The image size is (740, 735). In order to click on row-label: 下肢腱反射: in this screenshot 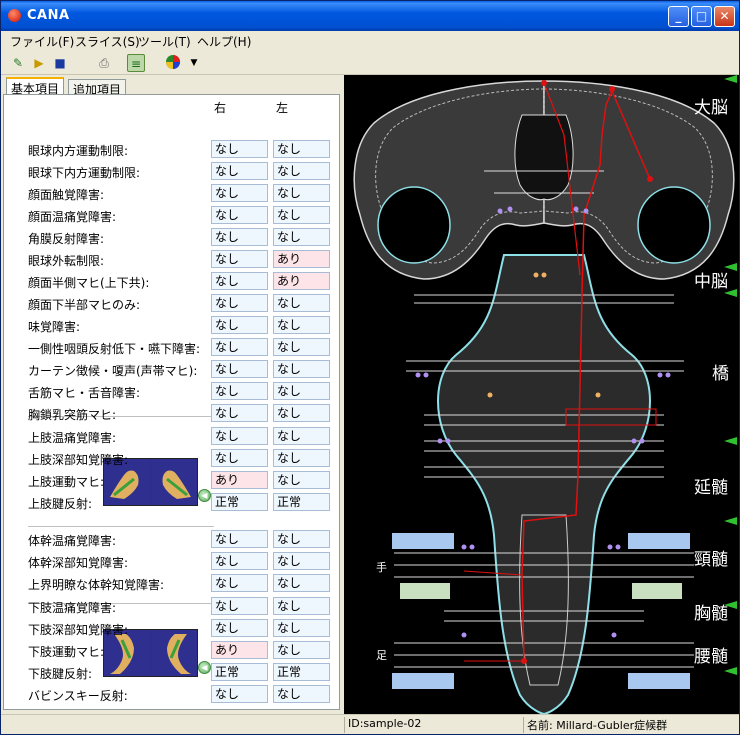, I will do `click(60, 674)`.